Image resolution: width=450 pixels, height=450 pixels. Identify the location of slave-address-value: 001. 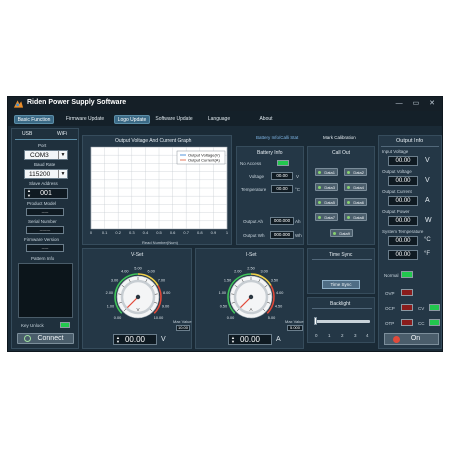
(46, 193).